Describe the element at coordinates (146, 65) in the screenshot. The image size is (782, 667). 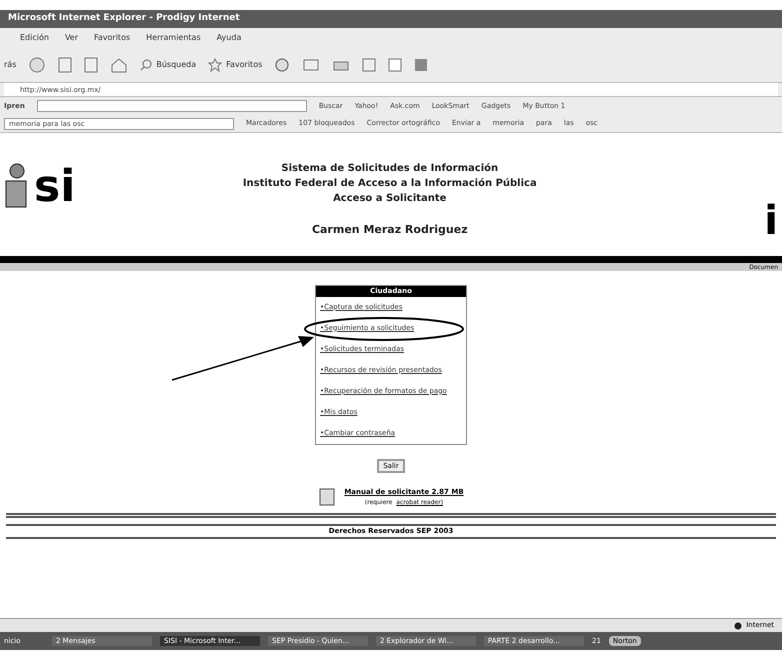
I see `search-icon` at that location.